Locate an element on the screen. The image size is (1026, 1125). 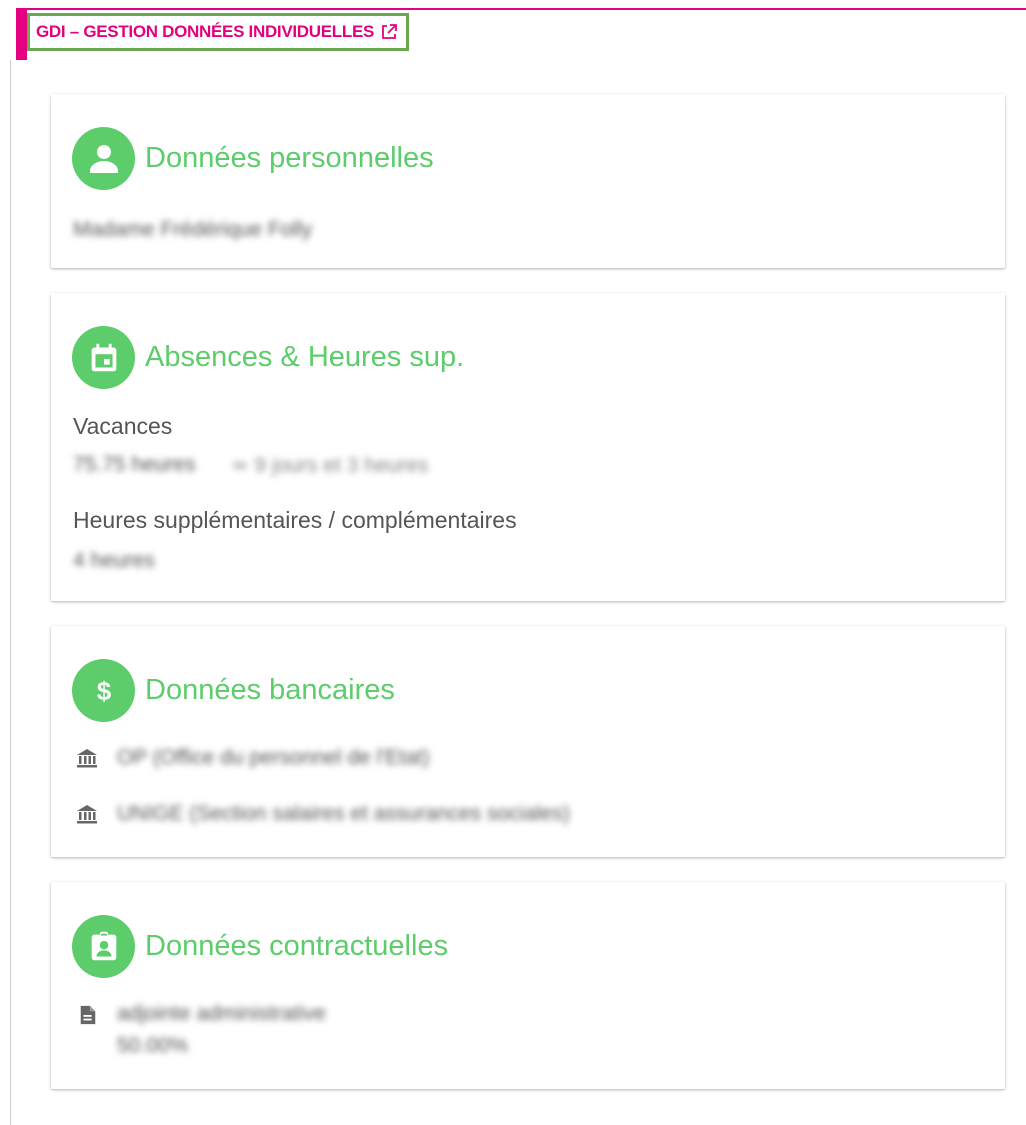
app-title: GDI – GESTION DONNÉES INDIVIDUELLES is located at coordinates (205, 31).